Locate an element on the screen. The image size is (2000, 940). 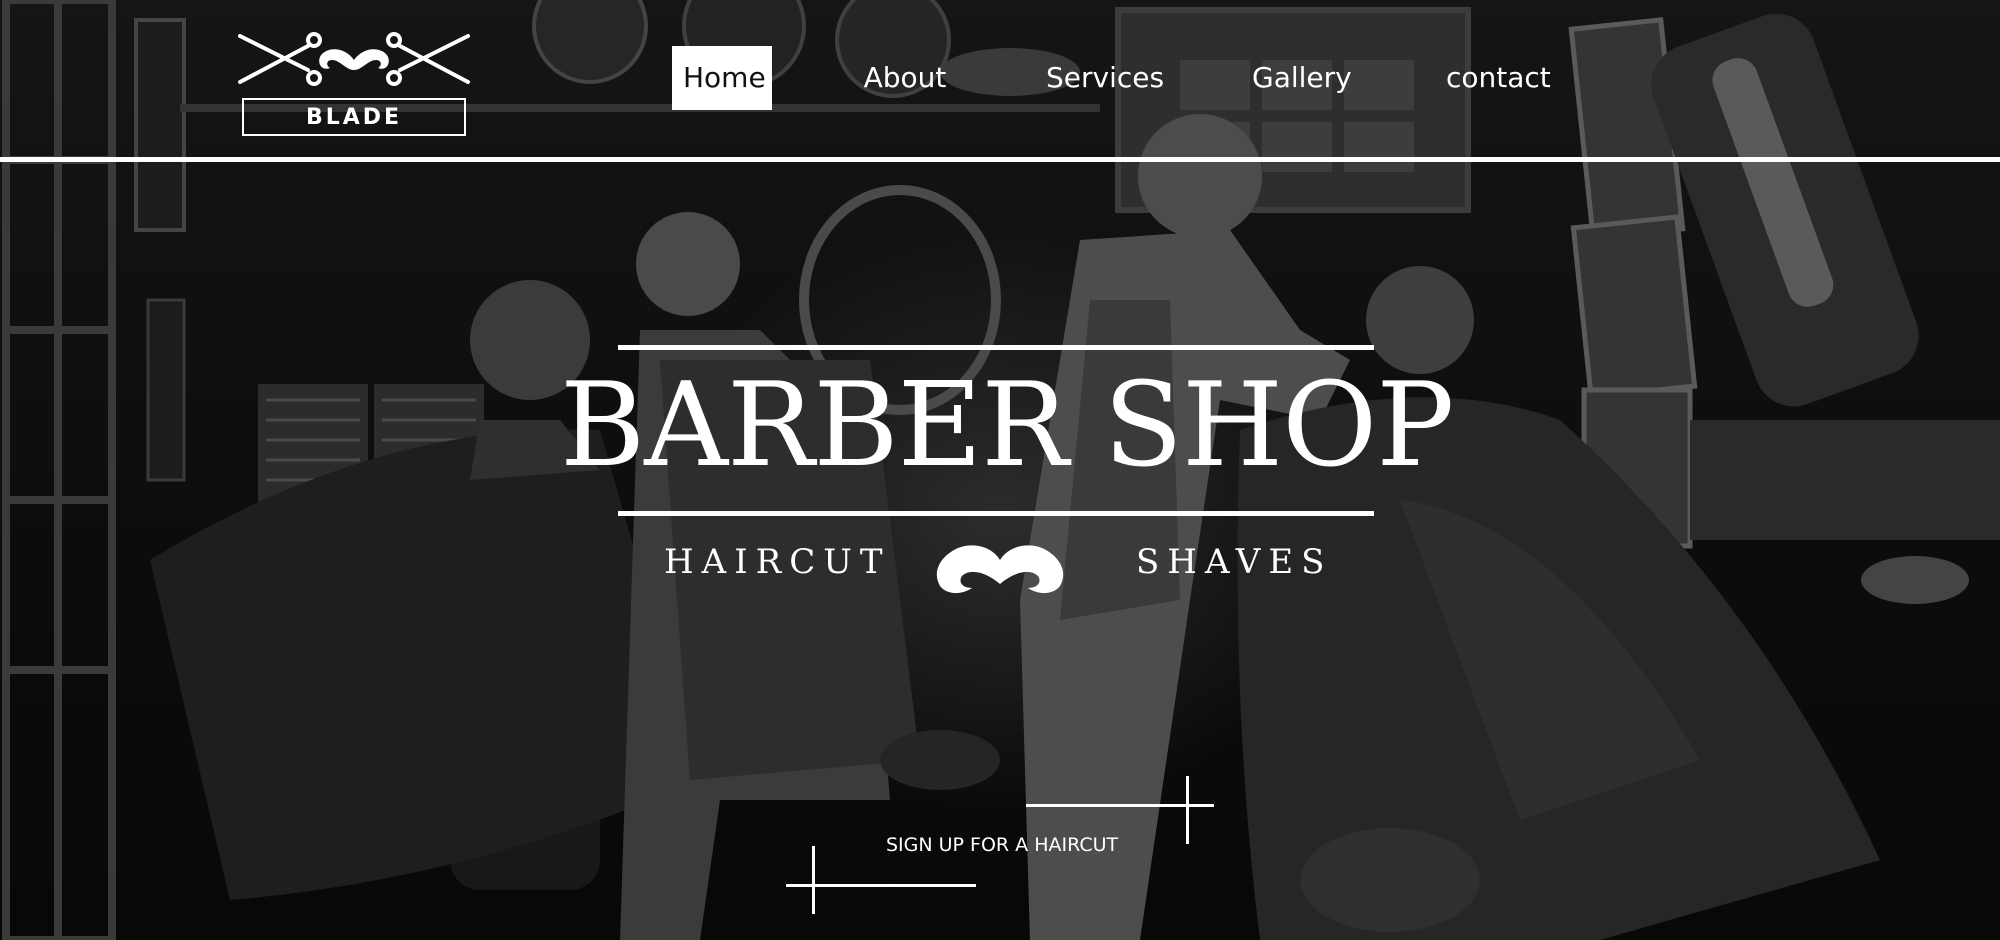
cta-line-bottom-vertical is located at coordinates (813, 880).